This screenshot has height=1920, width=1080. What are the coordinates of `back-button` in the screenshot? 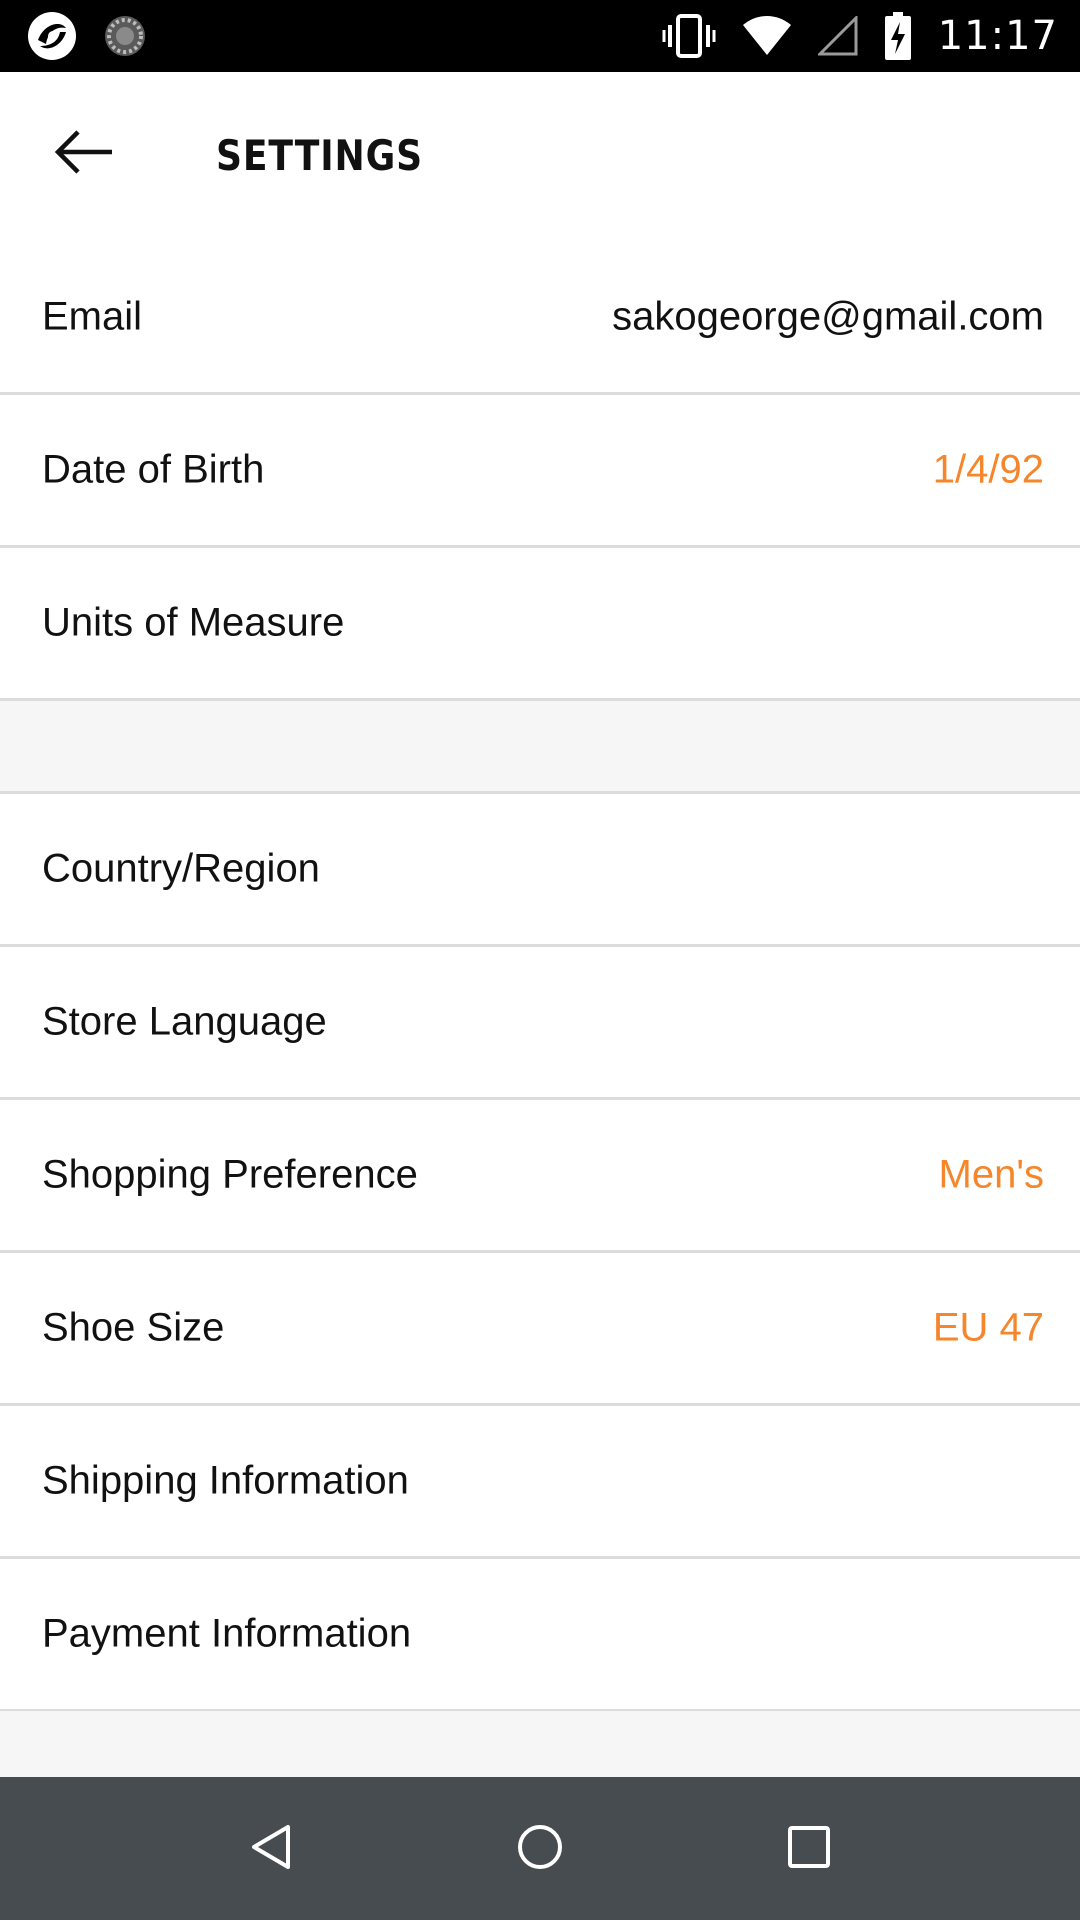 It's located at (84, 154).